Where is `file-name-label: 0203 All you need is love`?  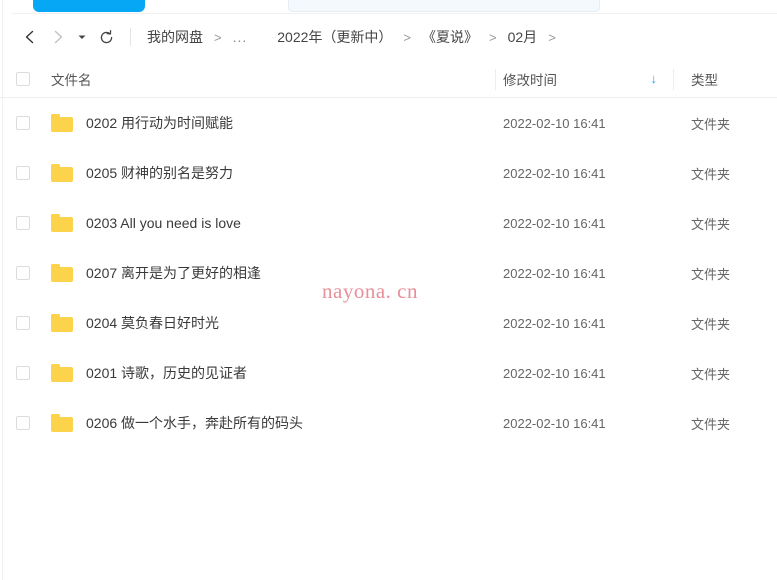 file-name-label: 0203 All you need is love is located at coordinates (163, 223).